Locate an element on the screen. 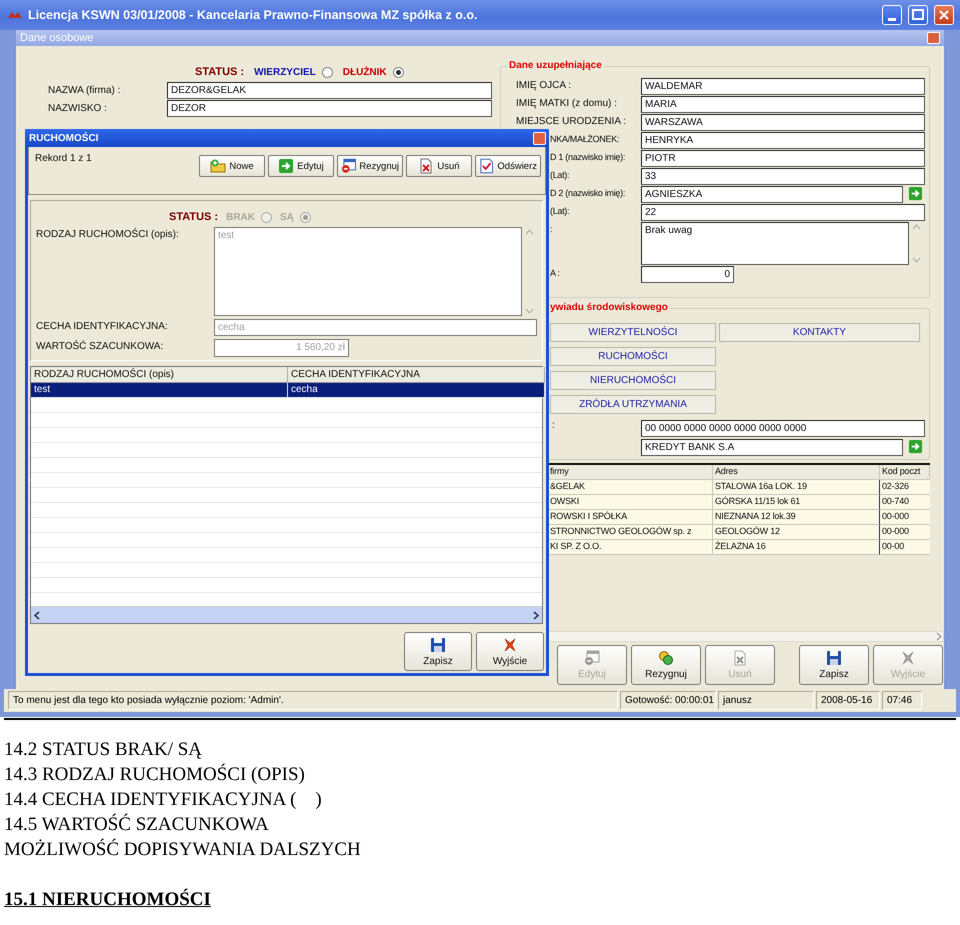 This screenshot has width=960, height=925. section-heading: 15.1 NIERUCHOMOŚCI is located at coordinates (107, 900).